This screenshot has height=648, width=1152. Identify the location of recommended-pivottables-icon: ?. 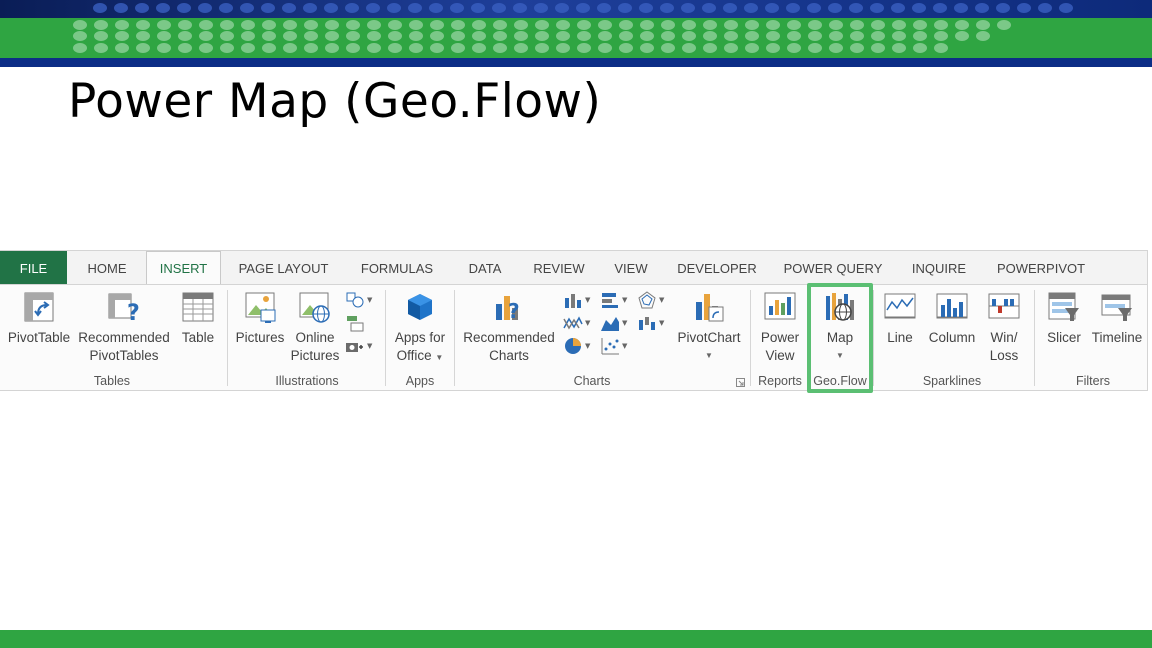
(124, 308).